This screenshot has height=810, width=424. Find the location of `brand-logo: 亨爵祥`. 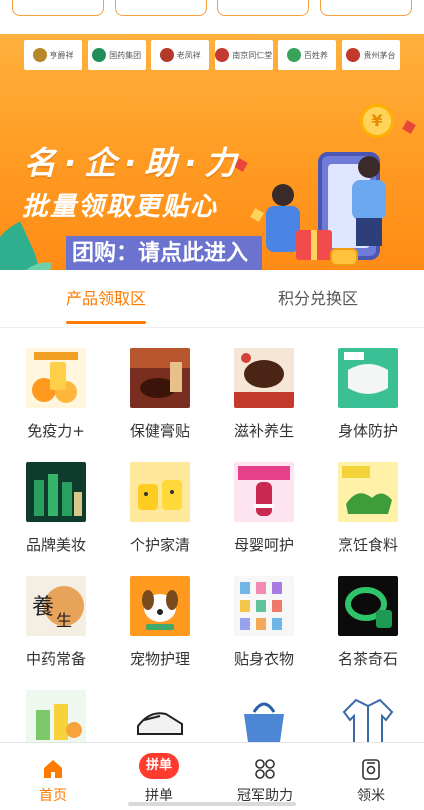

brand-logo: 亨爵祥 is located at coordinates (53, 55).